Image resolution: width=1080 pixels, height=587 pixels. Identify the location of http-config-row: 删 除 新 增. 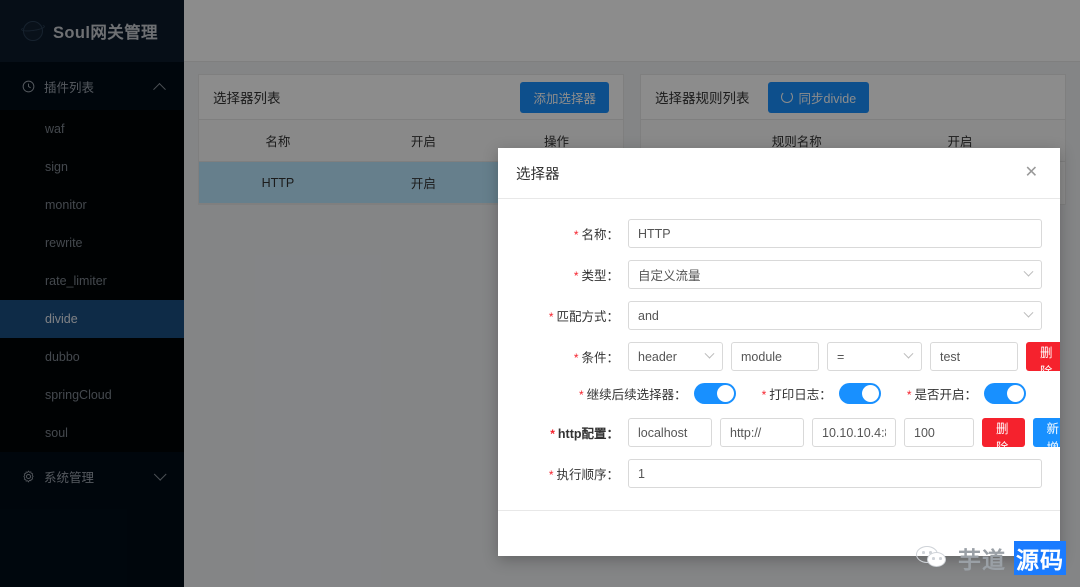
(844, 436).